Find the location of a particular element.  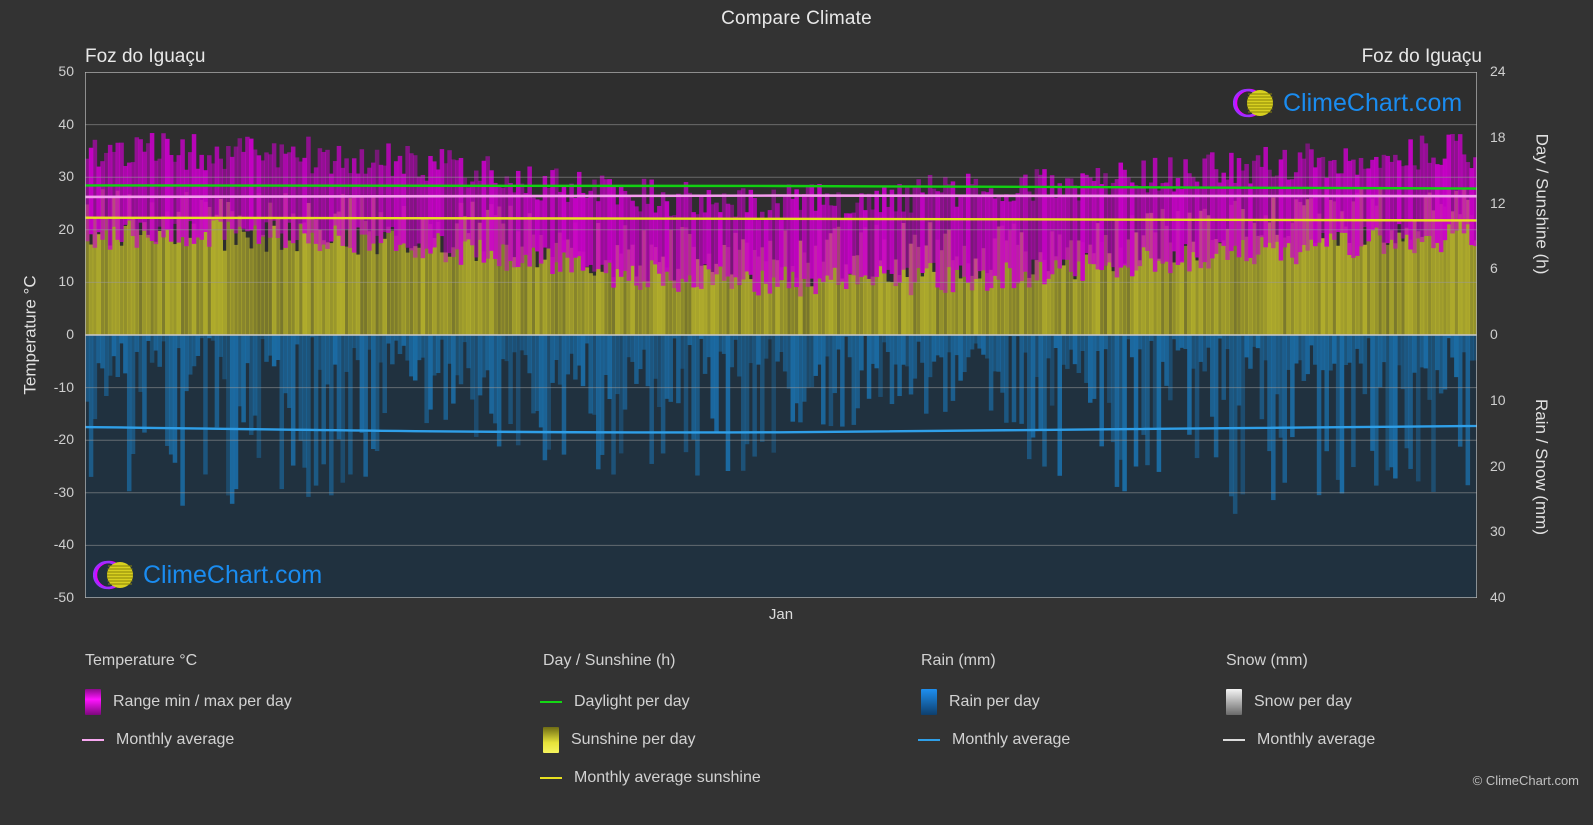

y-tick-right-bottom-40: 40 is located at coordinates (1498, 597).